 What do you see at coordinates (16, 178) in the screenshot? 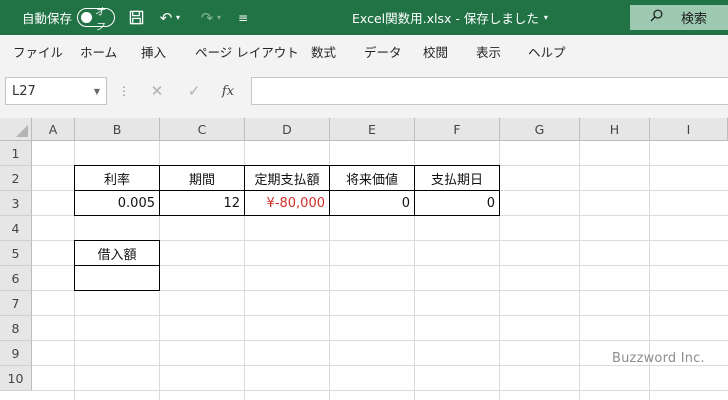
I see `row-header-2: 2` at bounding box center [16, 178].